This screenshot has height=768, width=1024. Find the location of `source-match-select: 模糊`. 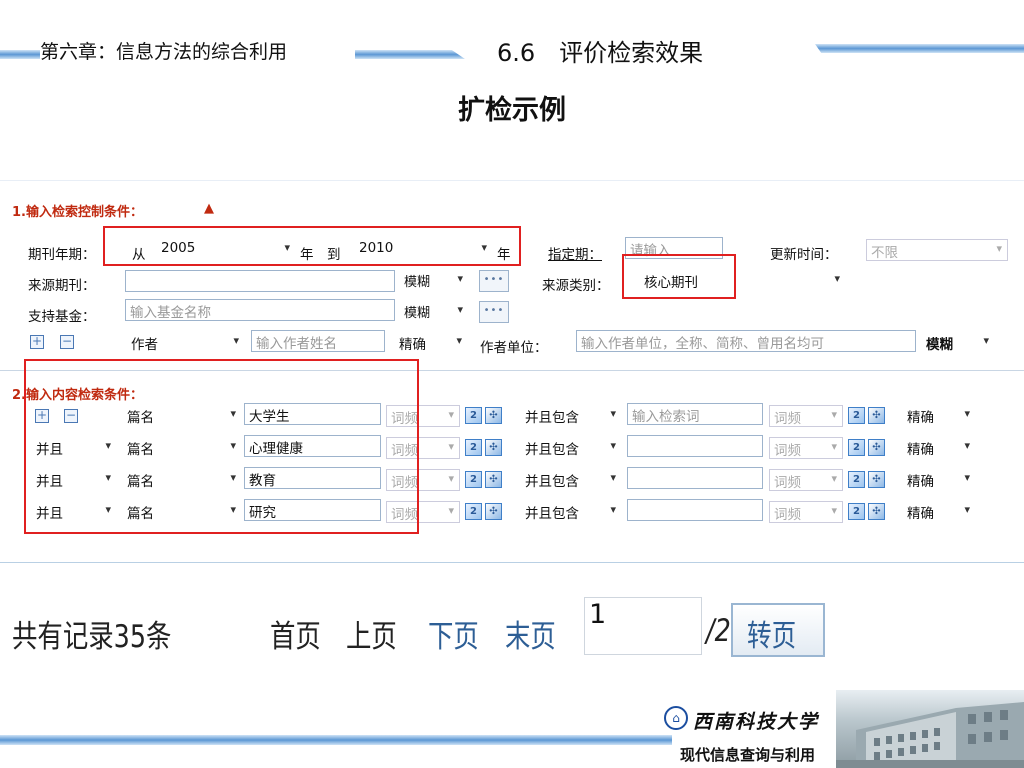

source-match-select: 模糊 is located at coordinates (434, 281).